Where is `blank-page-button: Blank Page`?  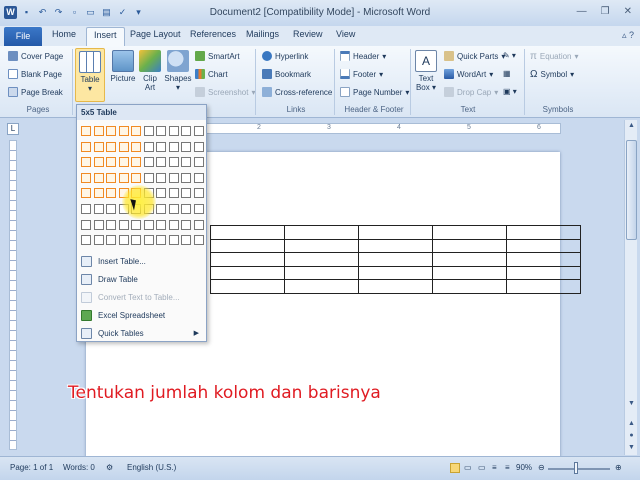
blank-page-button: Blank Page is located at coordinates (35, 74).